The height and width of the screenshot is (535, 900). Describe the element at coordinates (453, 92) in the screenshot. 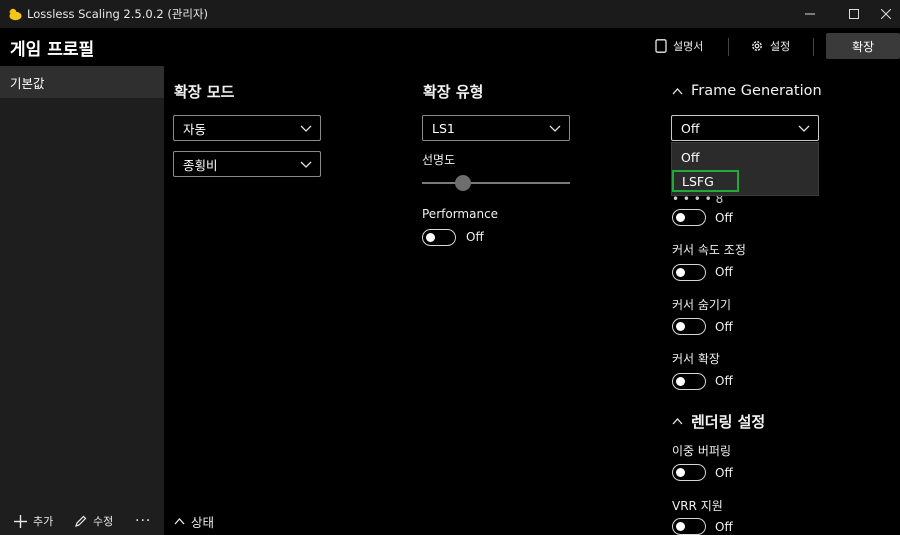

I see `scale-type-title: 확장 유형` at that location.